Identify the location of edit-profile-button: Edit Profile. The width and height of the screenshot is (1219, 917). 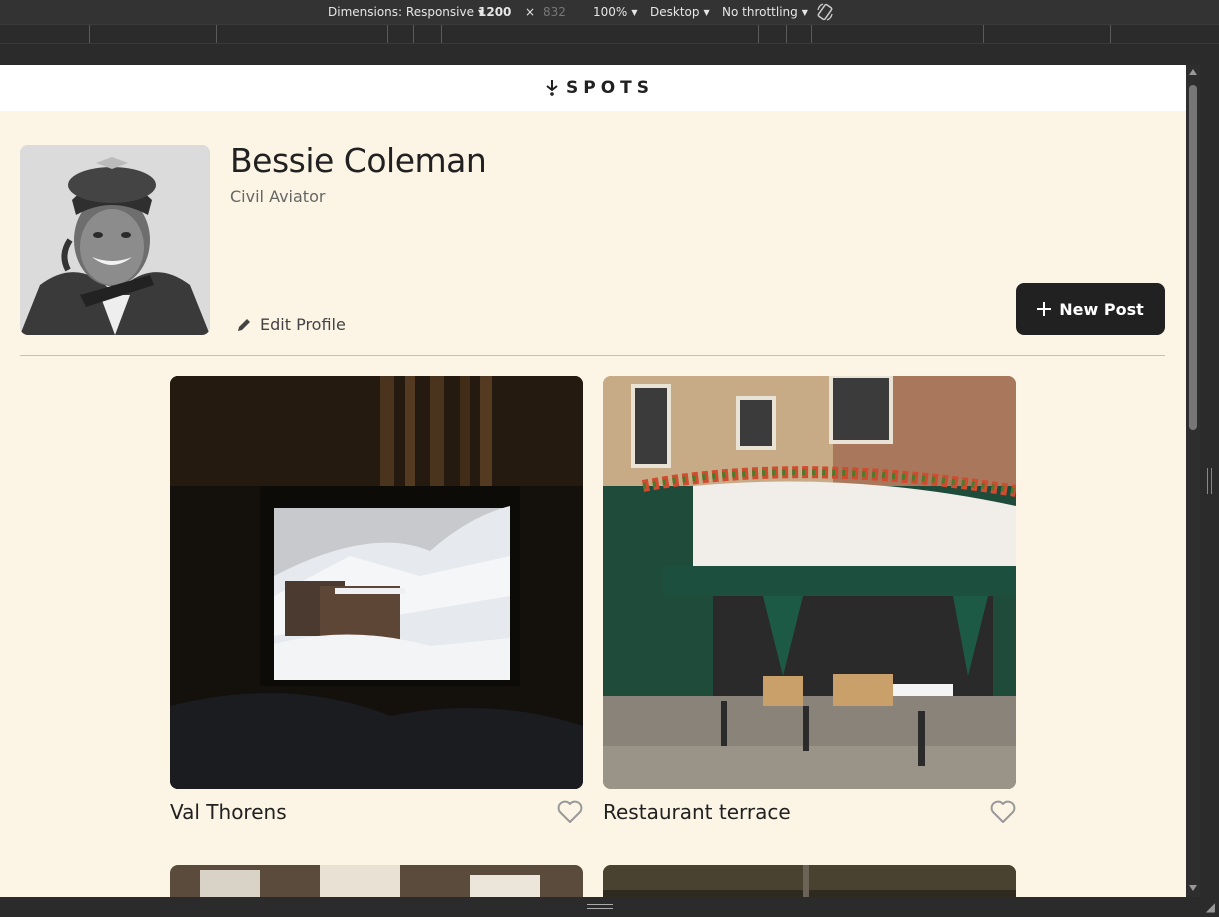
(291, 324).